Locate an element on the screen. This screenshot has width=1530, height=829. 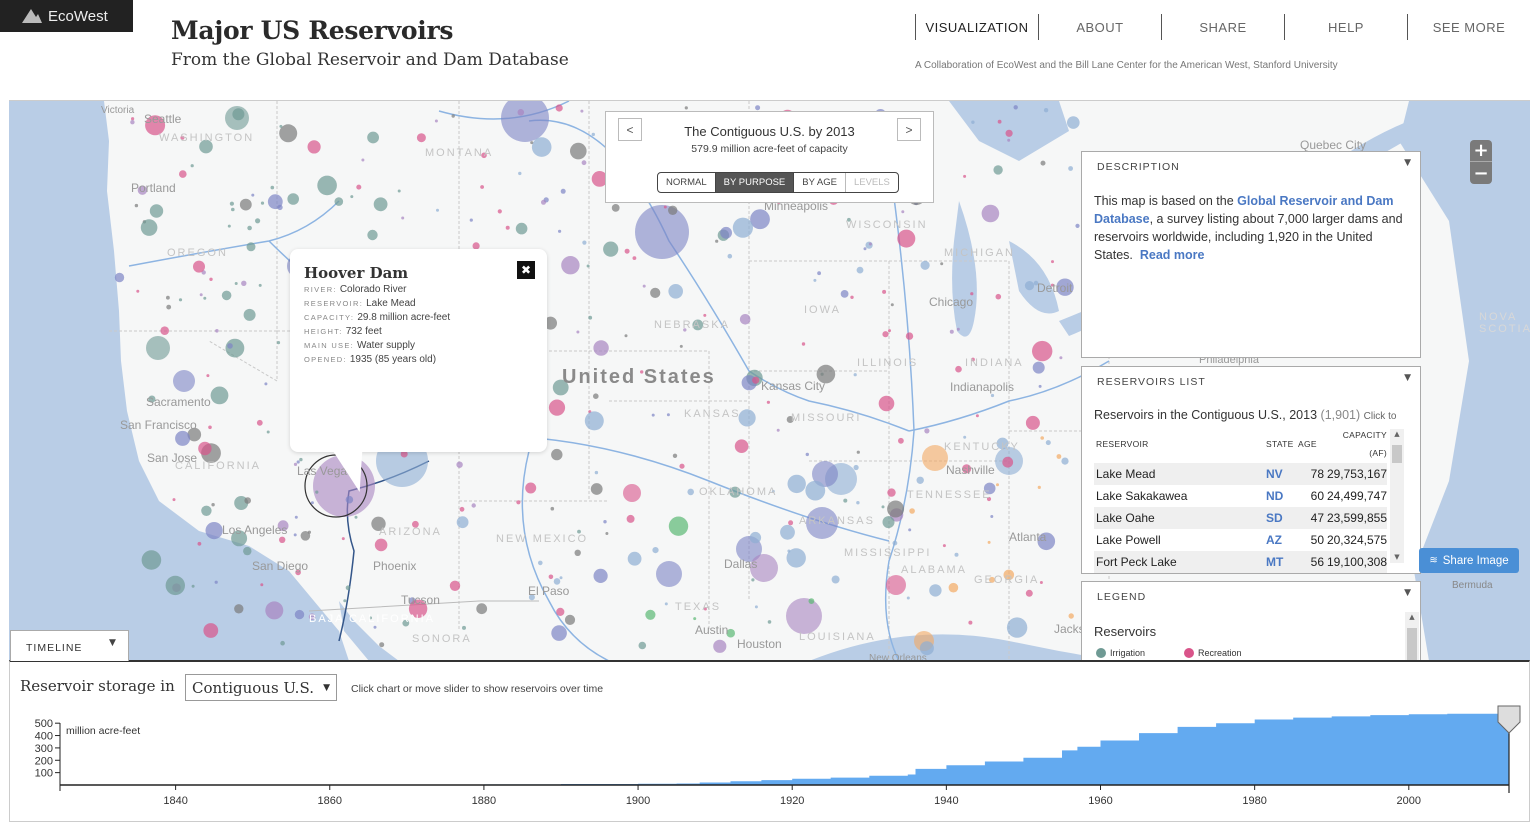
table-row: Fort Peck Lake MT 56 19,100,308 is located at coordinates (1240, 562).